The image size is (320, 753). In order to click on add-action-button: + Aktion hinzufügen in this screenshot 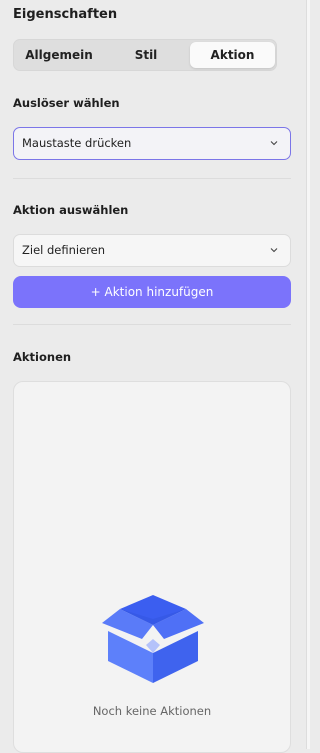, I will do `click(152, 292)`.